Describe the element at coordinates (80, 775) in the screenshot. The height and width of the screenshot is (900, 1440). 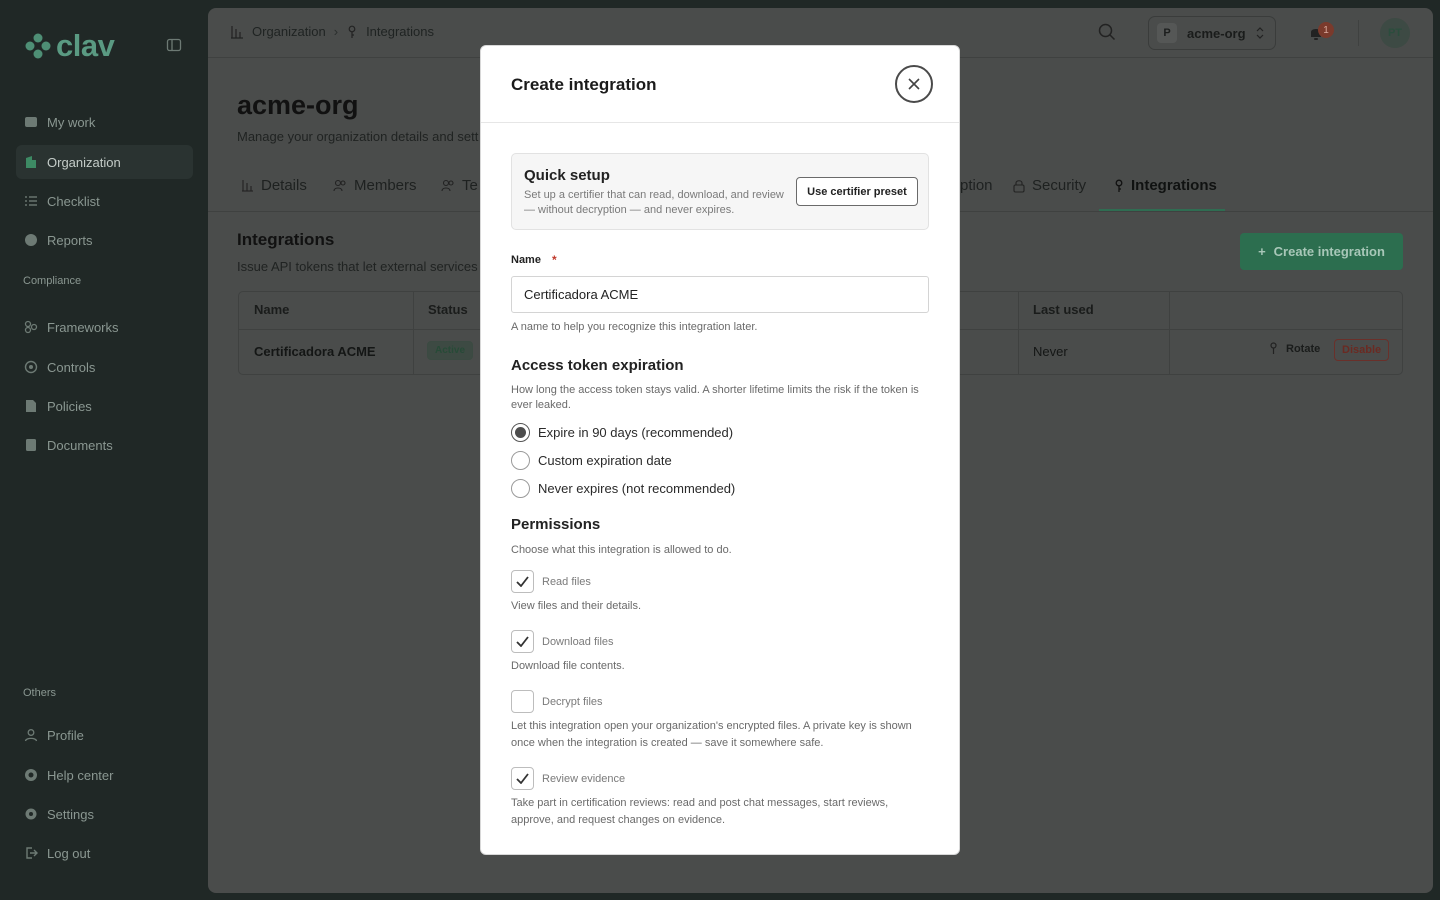
I see `sidebar-item-label: Help center` at that location.